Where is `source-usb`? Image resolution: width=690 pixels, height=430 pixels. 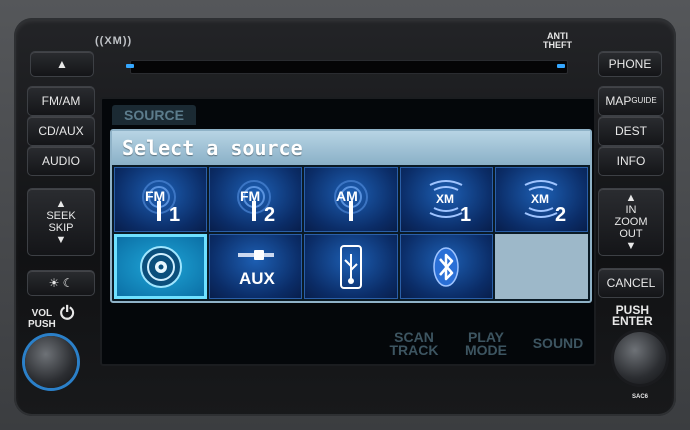 source-usb is located at coordinates (351, 266).